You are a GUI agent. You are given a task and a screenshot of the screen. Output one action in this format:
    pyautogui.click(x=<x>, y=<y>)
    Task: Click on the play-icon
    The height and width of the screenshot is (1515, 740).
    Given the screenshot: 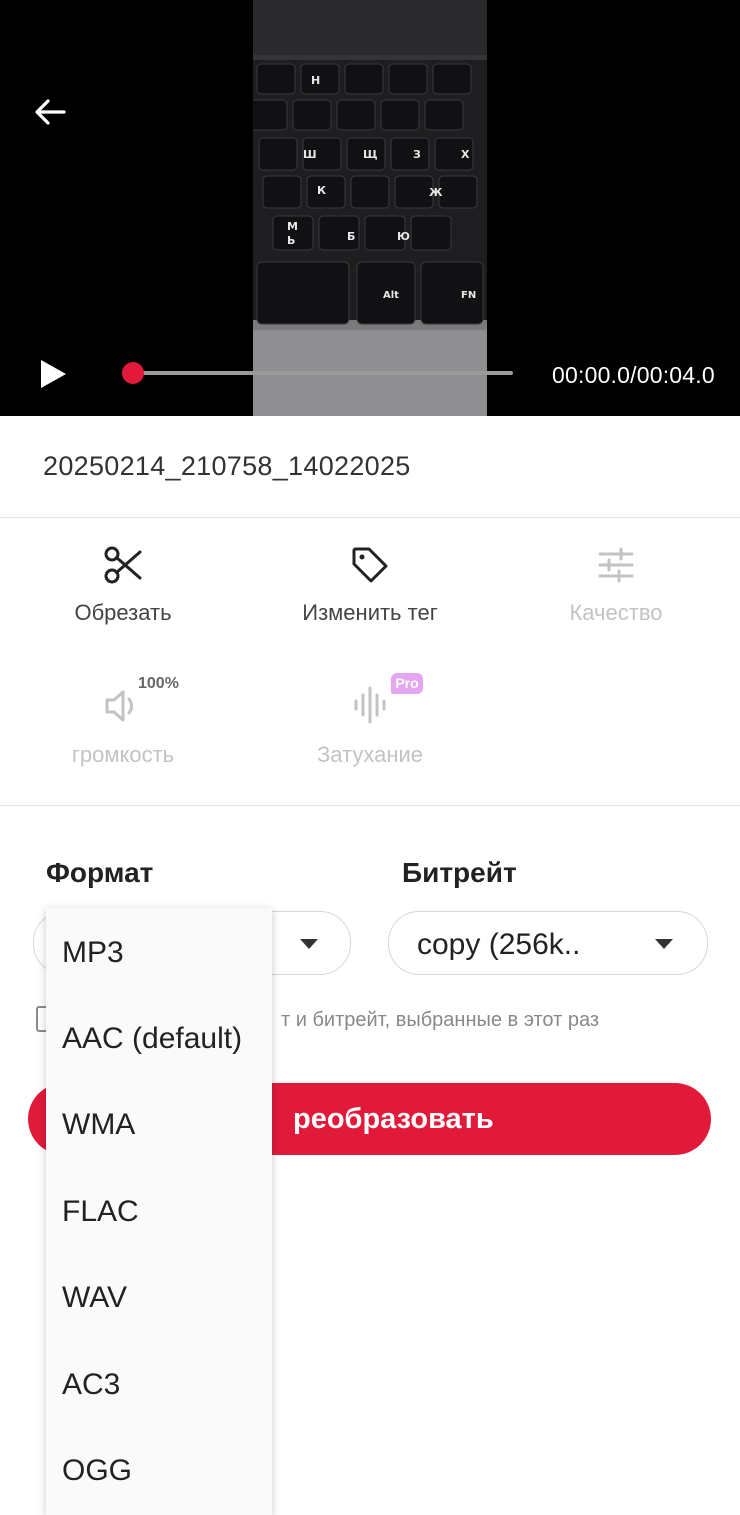 What is the action you would take?
    pyautogui.click(x=53, y=374)
    